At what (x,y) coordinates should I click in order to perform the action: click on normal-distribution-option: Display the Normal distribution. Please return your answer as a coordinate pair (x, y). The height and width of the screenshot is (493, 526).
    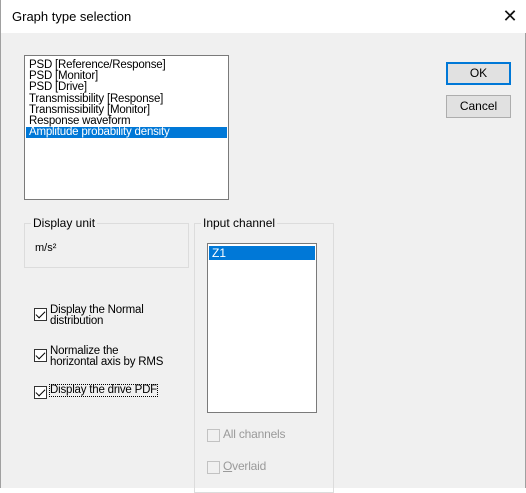
    Looking at the image, I should click on (89, 315).